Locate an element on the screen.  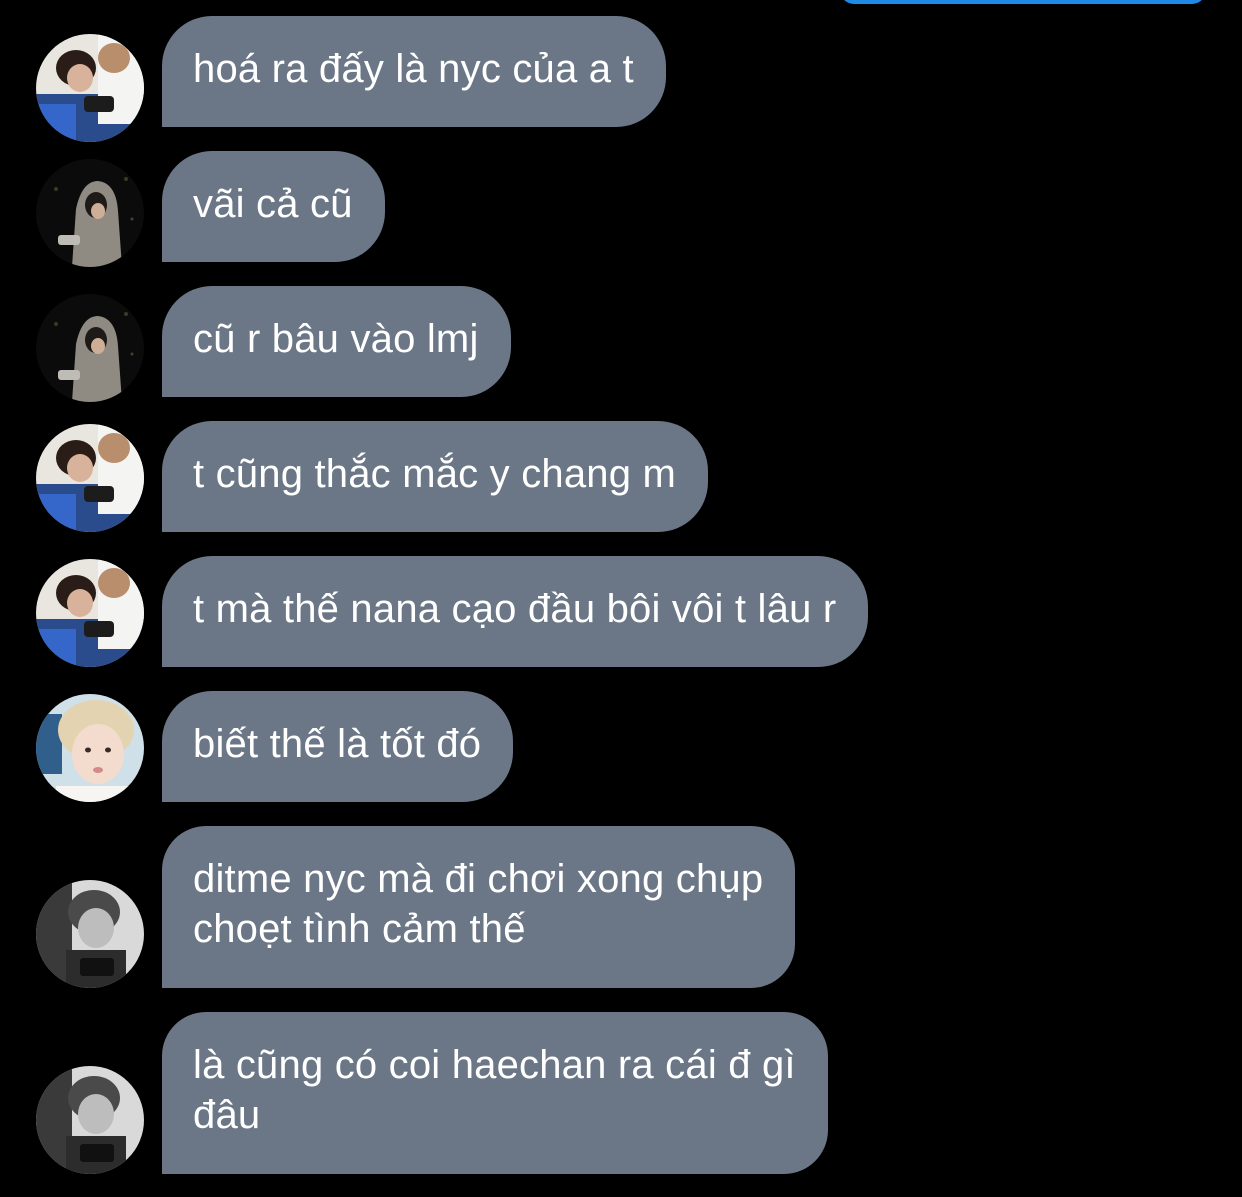
message-text: vãi cả cũ is located at coordinates (273, 204).